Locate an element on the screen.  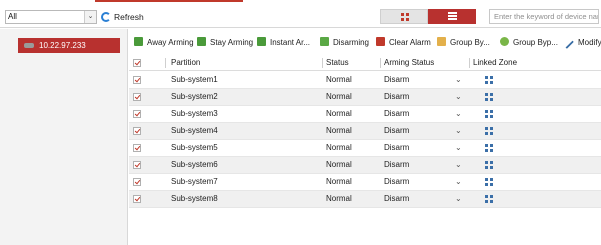
device-filter-select: All ⌄ is located at coordinates (51, 17).